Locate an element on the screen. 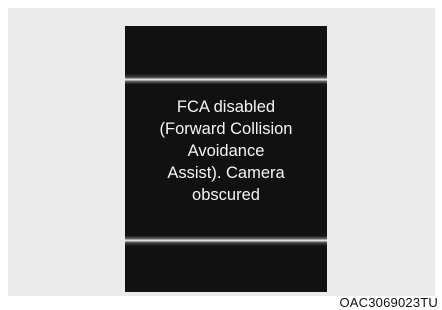 The image size is (442, 310). display-divider-top is located at coordinates (226, 79).